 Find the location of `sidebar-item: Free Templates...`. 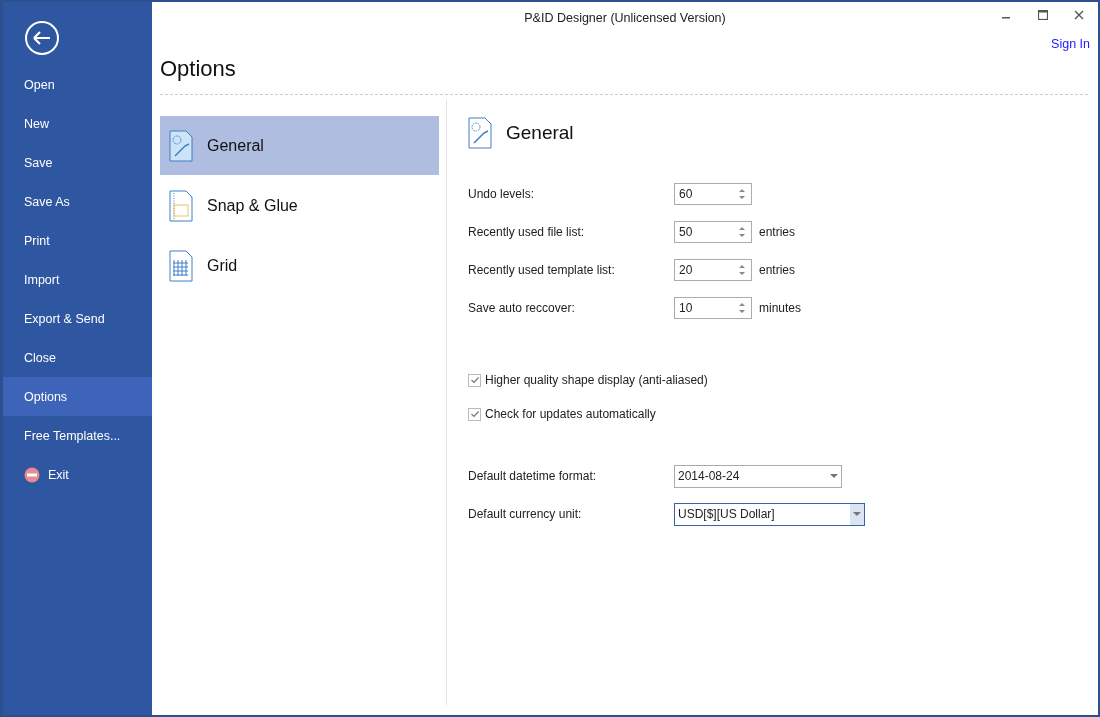

sidebar-item: Free Templates... is located at coordinates (77, 435).